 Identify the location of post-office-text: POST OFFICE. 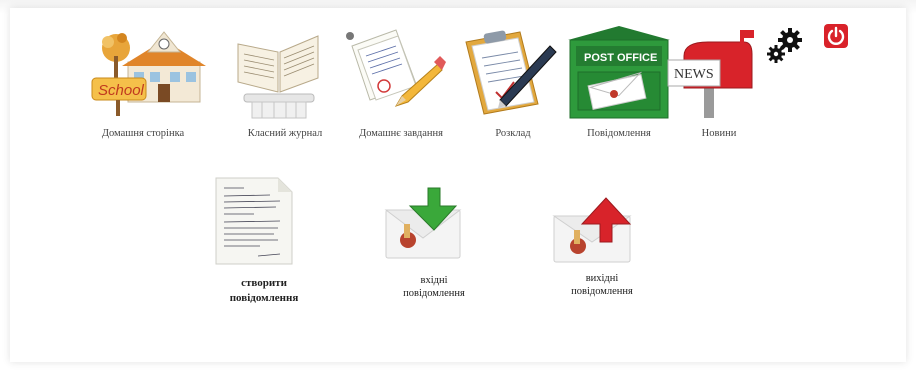
(620, 58).